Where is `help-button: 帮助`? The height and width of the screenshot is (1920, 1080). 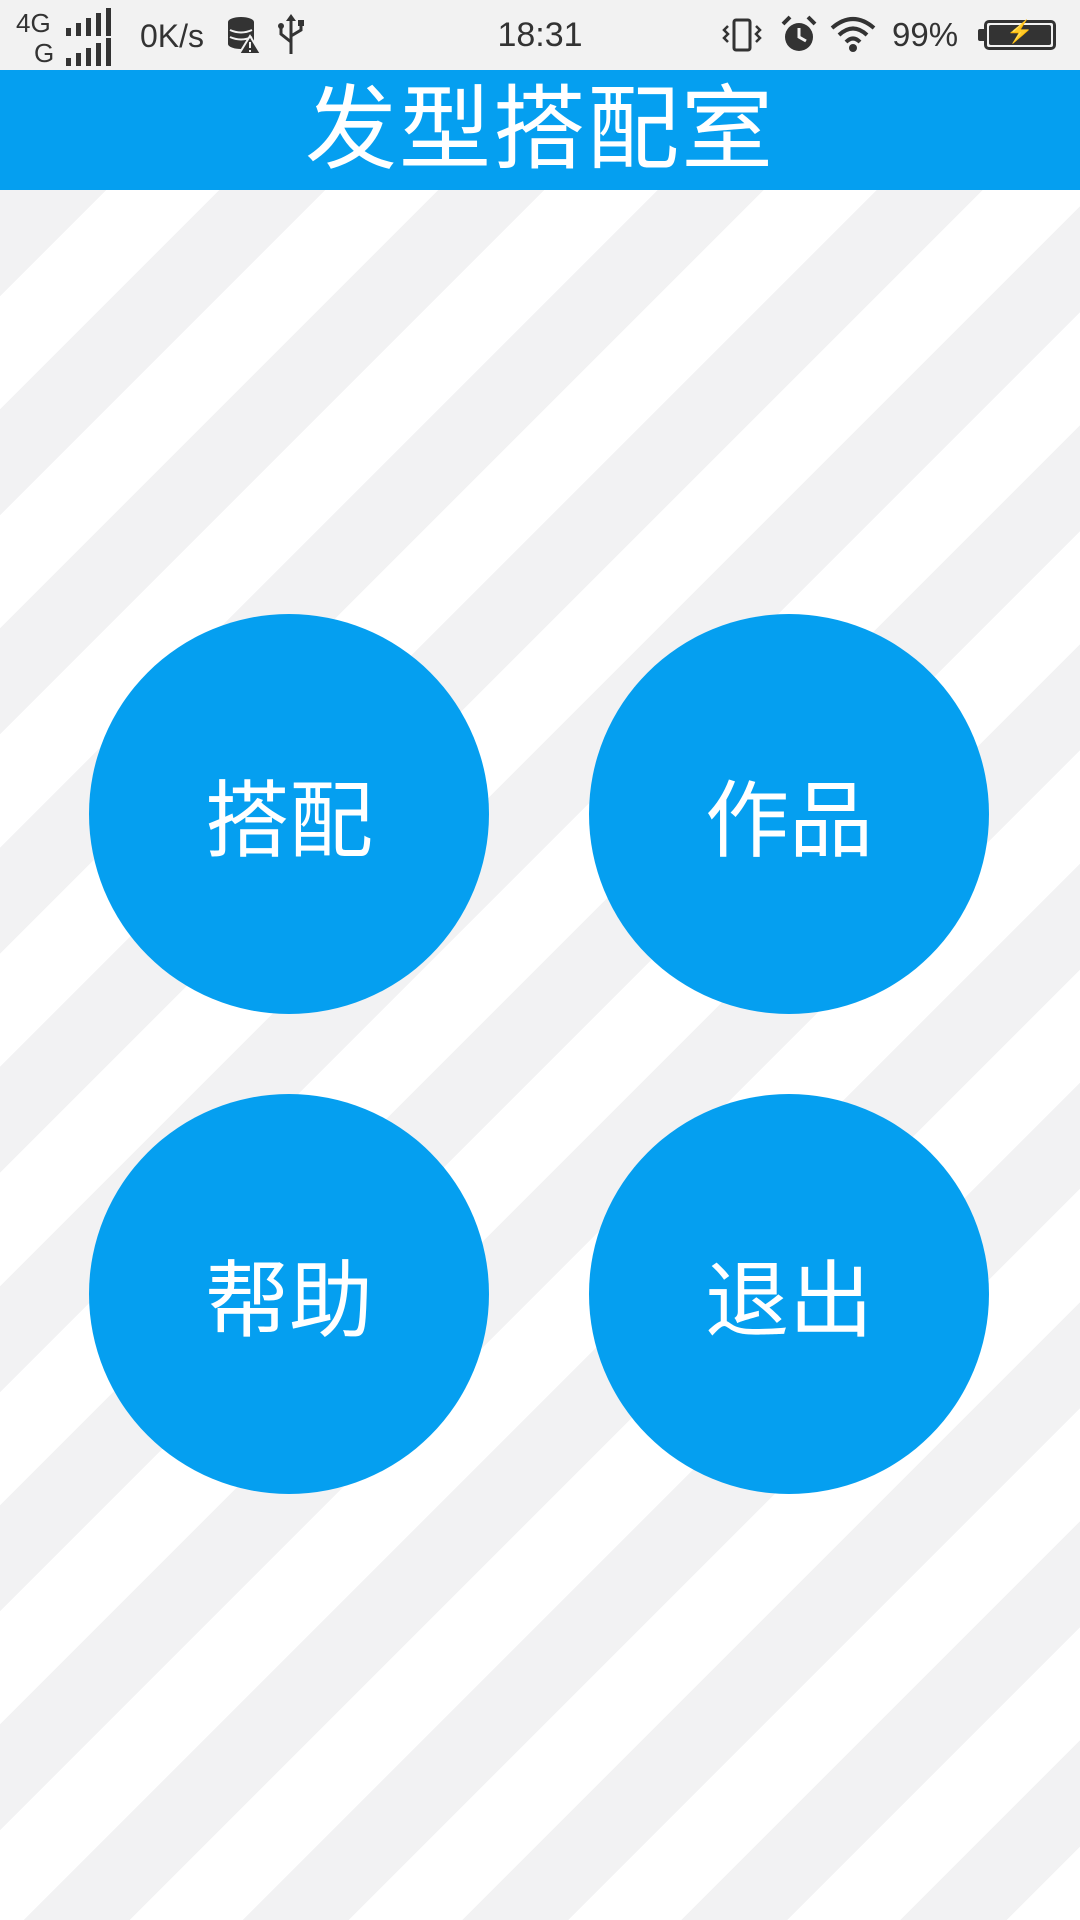
help-button: 帮助 is located at coordinates (289, 1294).